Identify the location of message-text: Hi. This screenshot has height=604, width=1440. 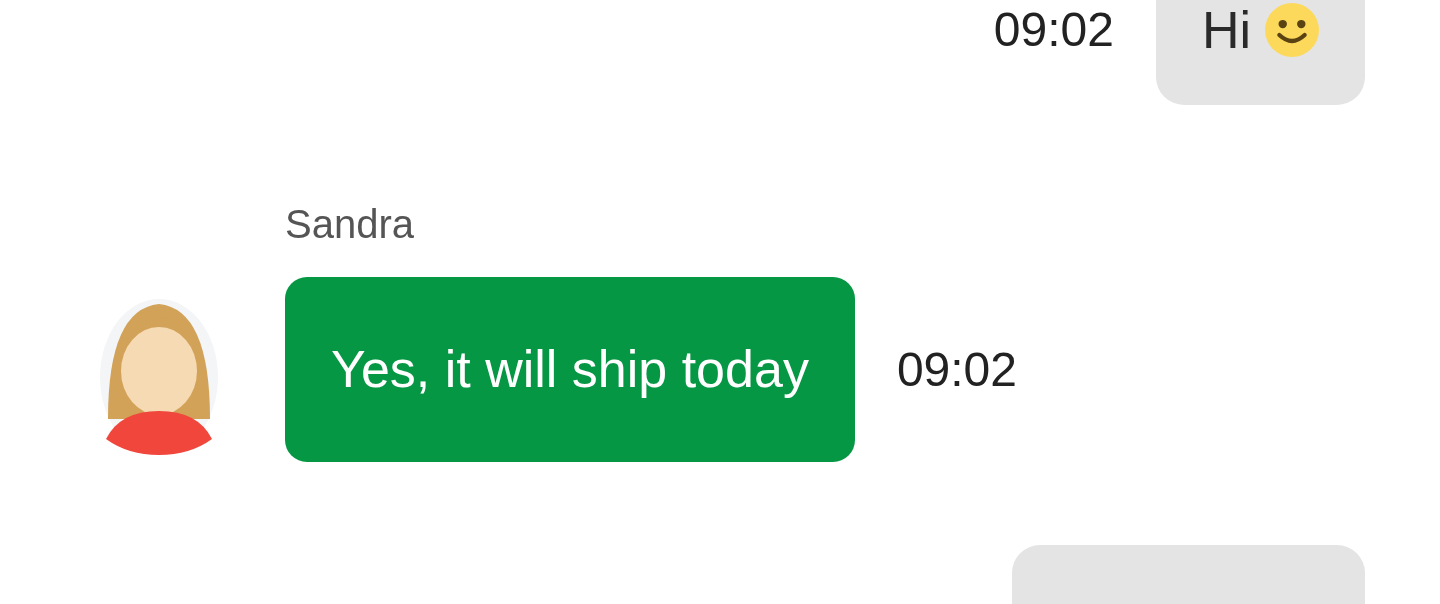
(1226, 30).